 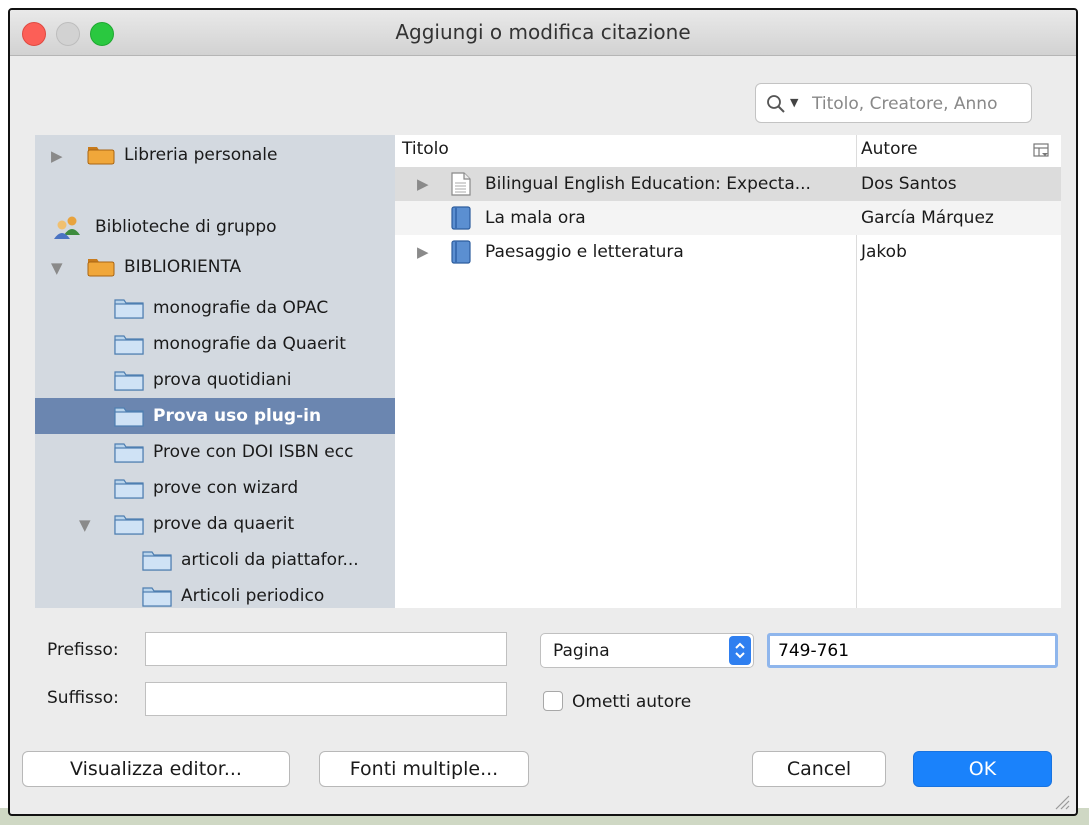 What do you see at coordinates (101, 156) in the screenshot?
I see `library-icon` at bounding box center [101, 156].